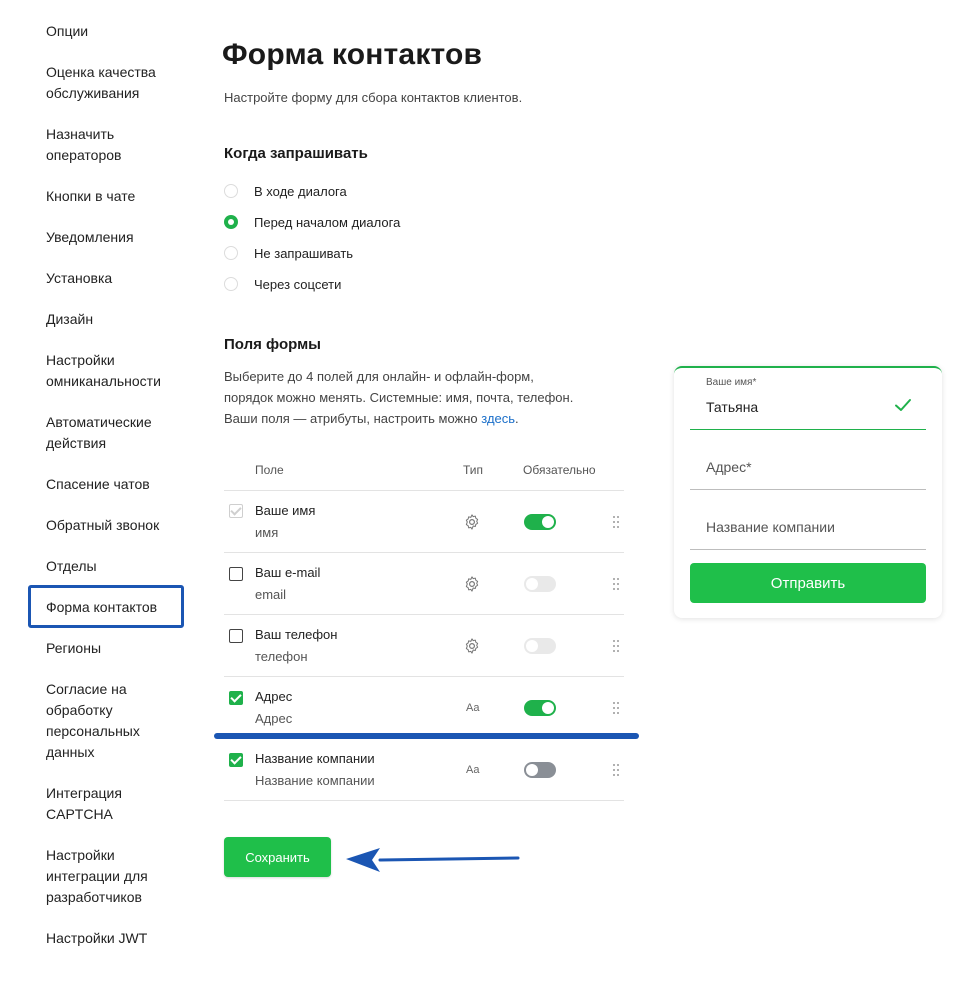  I want to click on desc-line: Ваши поля — атрибуты, настроить можно, so click(353, 418).